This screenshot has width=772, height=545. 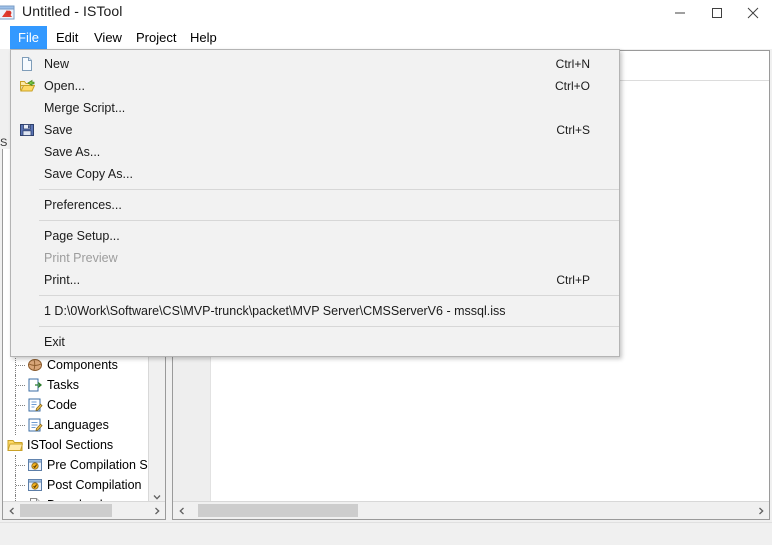 What do you see at coordinates (315, 280) in the screenshot?
I see `menu-item-print: Print... Ctrl+P` at bounding box center [315, 280].